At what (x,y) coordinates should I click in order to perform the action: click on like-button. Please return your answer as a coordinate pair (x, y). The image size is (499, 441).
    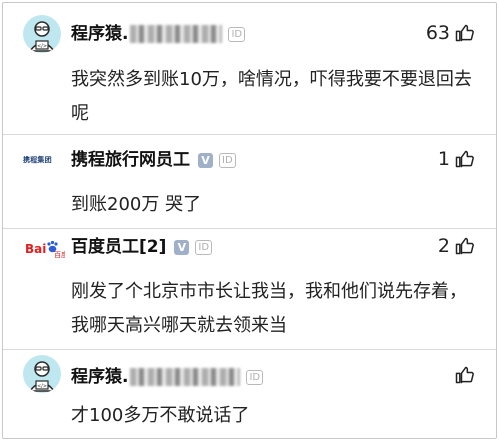
    Looking at the image, I should click on (462, 375).